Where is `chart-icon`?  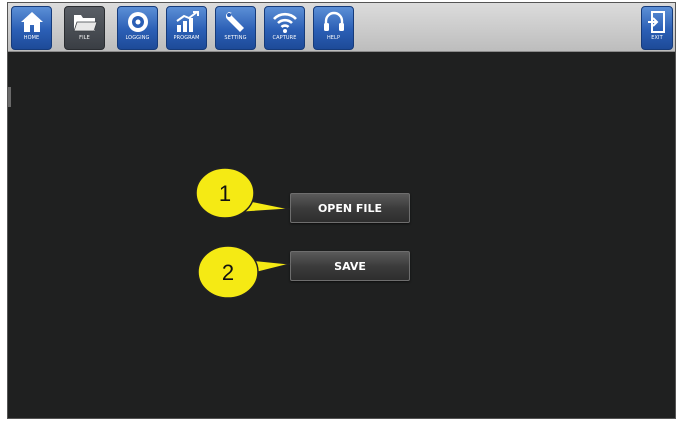
chart-icon is located at coordinates (187, 21).